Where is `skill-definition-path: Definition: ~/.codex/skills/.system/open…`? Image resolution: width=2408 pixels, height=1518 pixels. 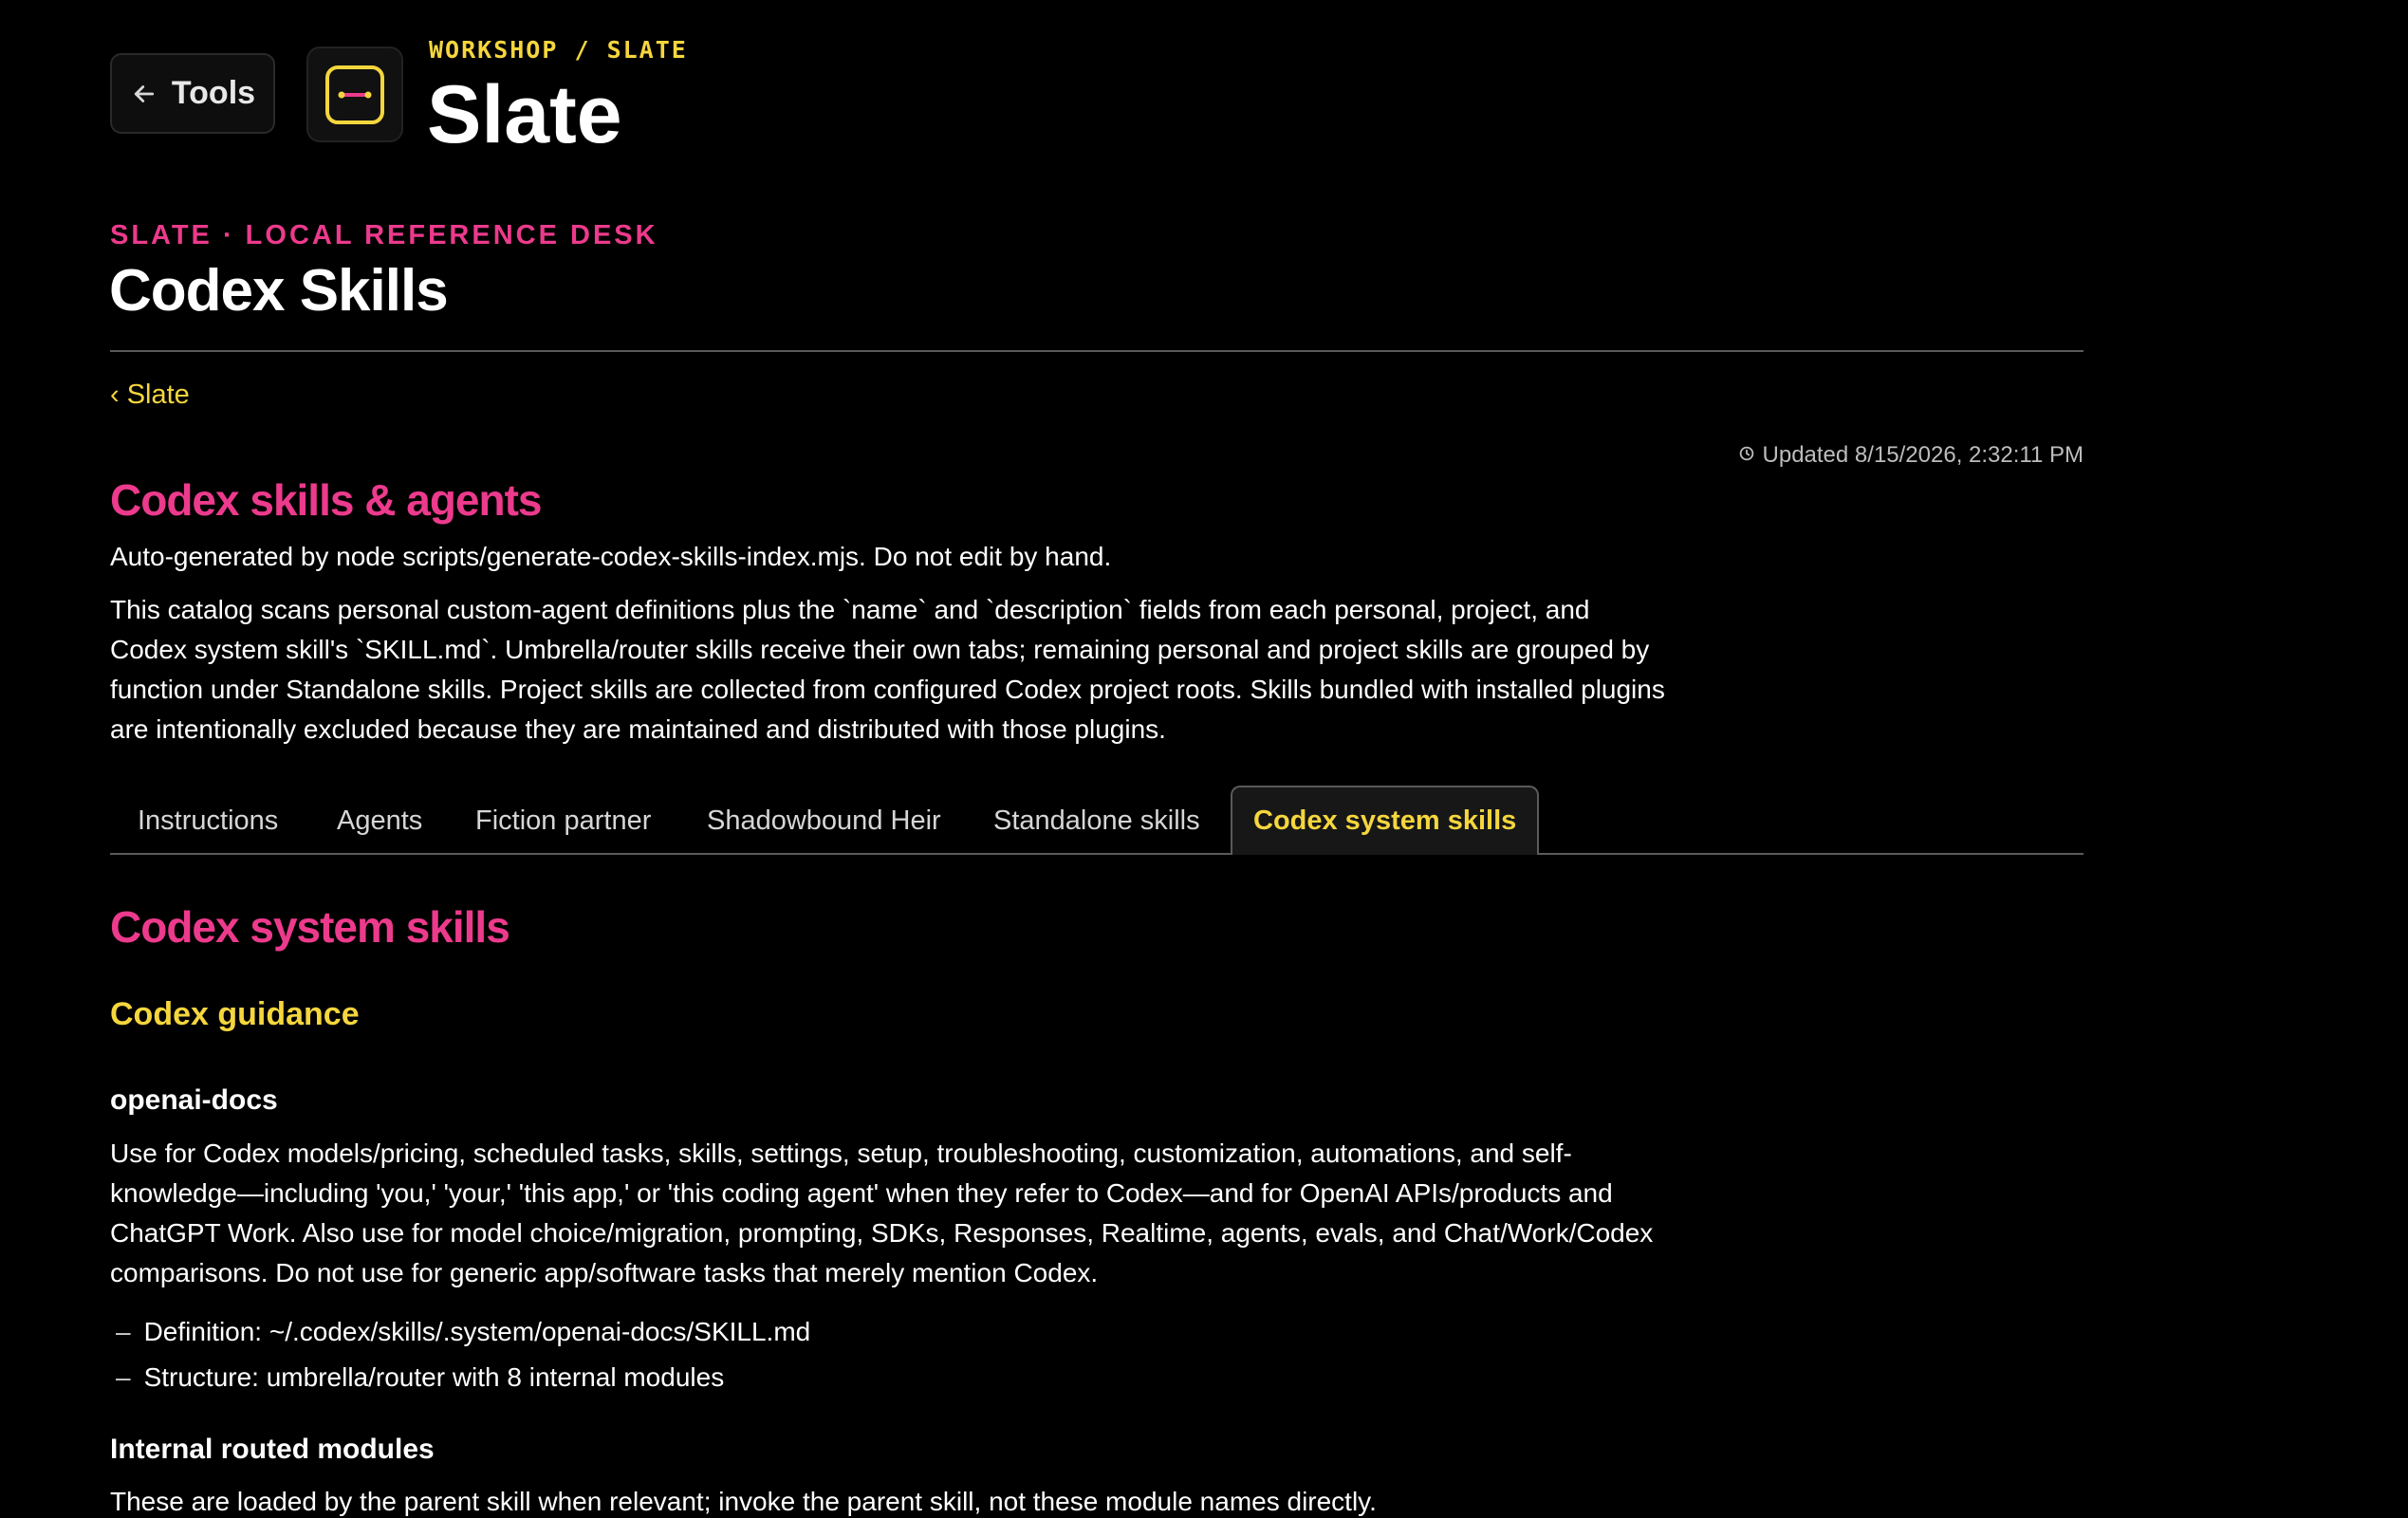
skill-definition-path: Definition: ~/.codex/skills/.system/open… is located at coordinates (477, 1332).